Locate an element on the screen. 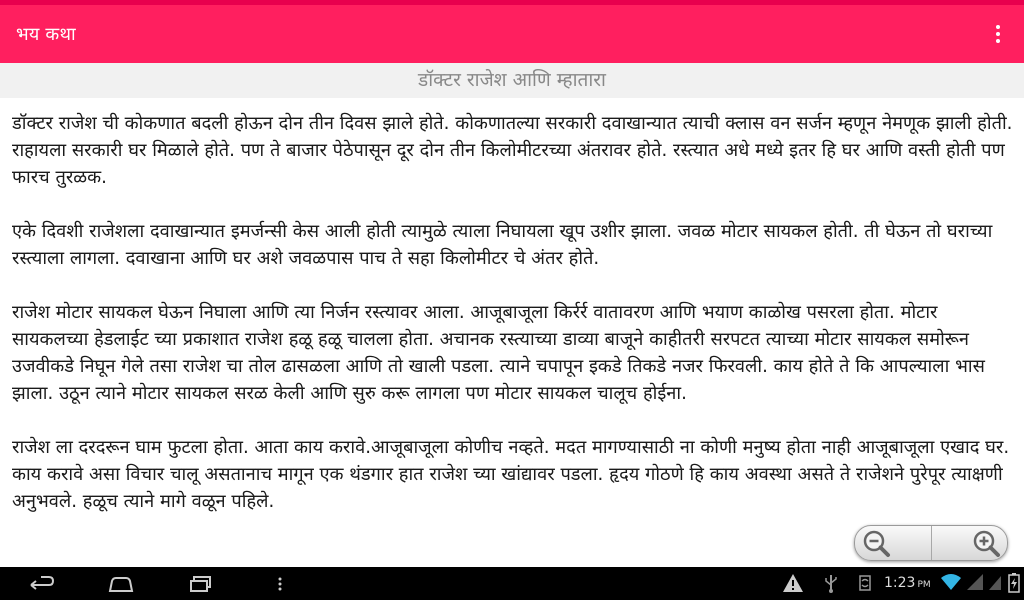 The image size is (1024, 600). story-title-bar: डॉक्टर राजेश आणि म्हातारा is located at coordinates (512, 80).